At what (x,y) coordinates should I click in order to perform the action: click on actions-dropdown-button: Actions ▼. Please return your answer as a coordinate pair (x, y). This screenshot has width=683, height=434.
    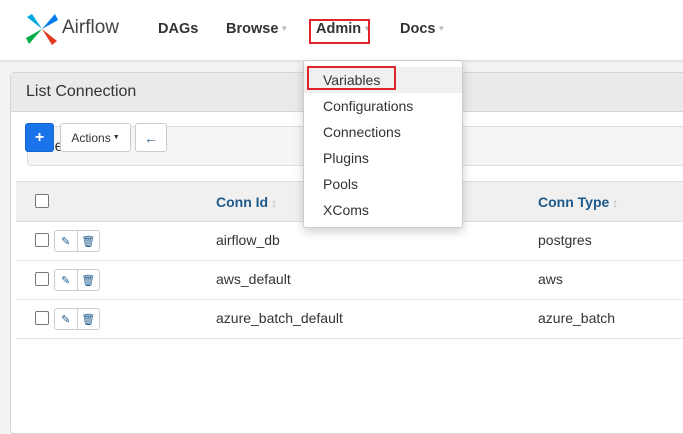
    Looking at the image, I should click on (95, 137).